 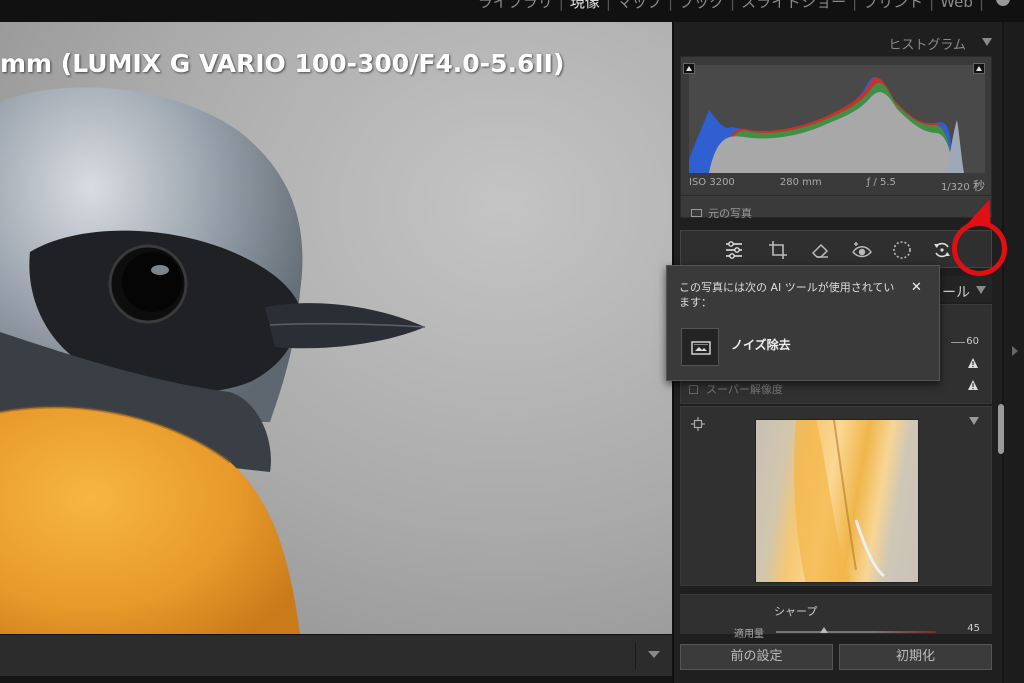 What do you see at coordinates (515, 6) in the screenshot?
I see `module-library: ライブラリ` at bounding box center [515, 6].